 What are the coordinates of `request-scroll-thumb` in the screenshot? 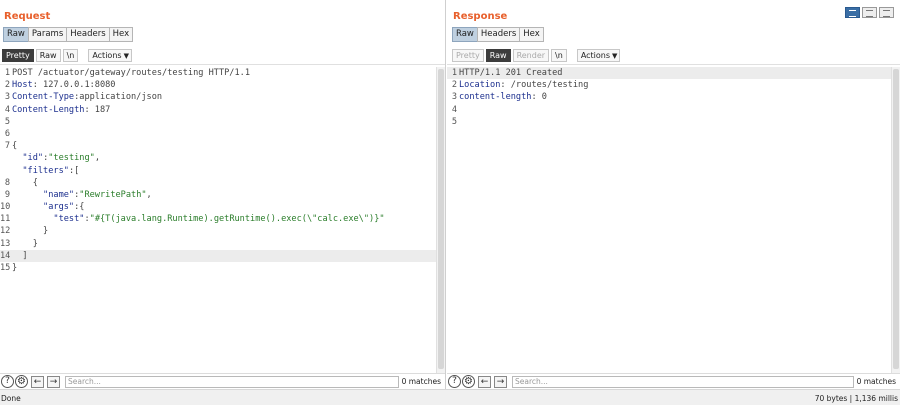 It's located at (441, 219).